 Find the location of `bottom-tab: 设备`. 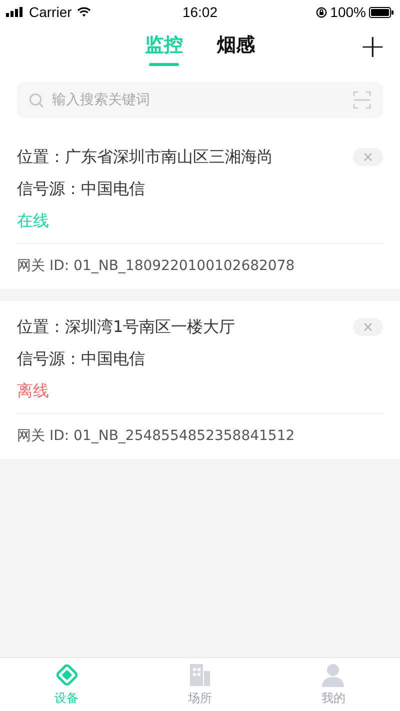

bottom-tab: 设备 is located at coordinates (67, 684).